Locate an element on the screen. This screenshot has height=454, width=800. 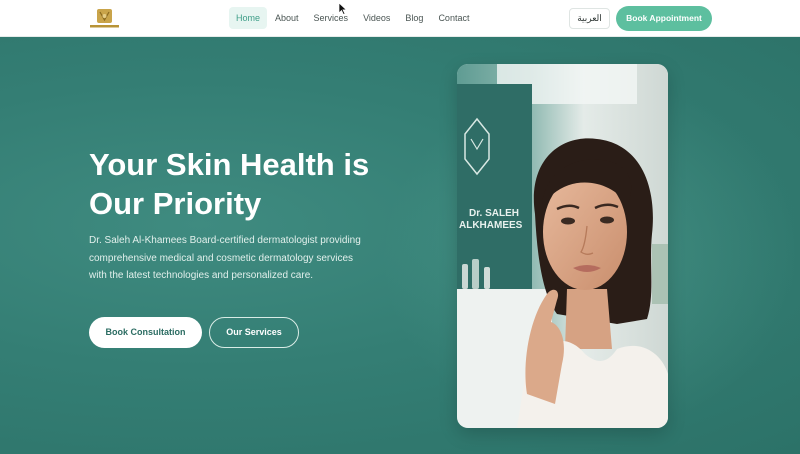
book-consultation-button: Book Consultation is located at coordinates (145, 332).